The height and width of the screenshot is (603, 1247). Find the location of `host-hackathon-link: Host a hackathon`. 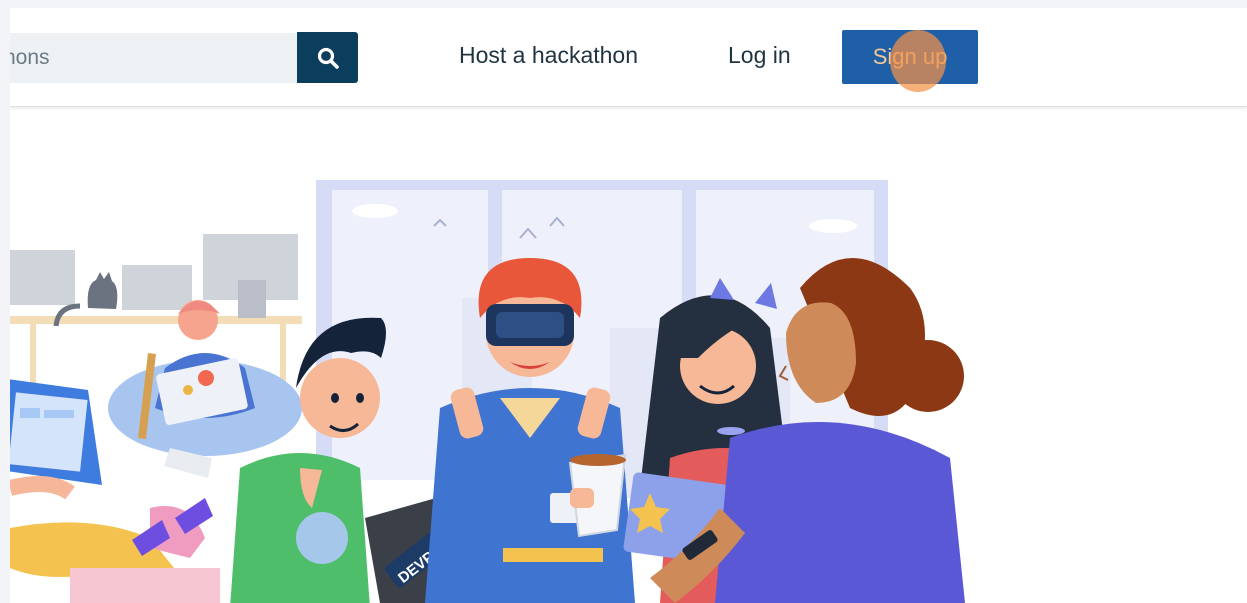

host-hackathon-link: Host a hackathon is located at coordinates (548, 55).